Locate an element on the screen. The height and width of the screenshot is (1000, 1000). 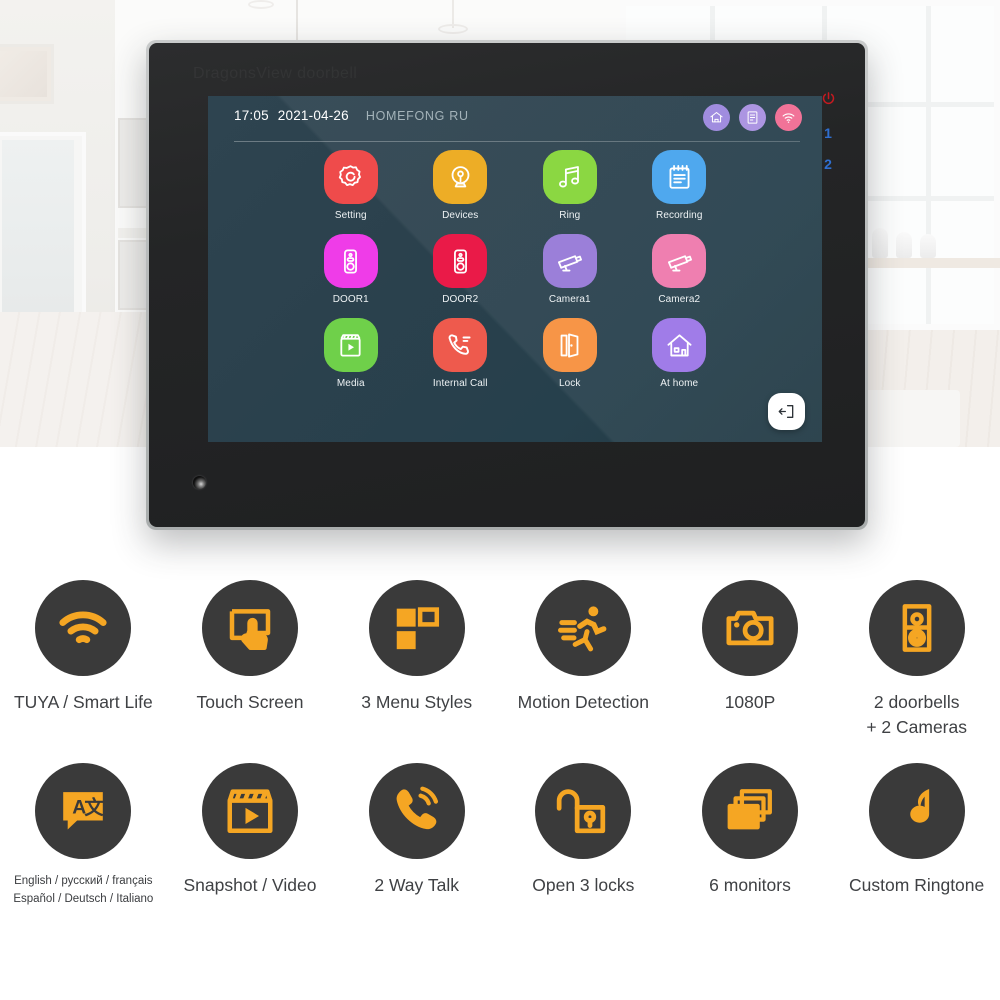
owner-label: HOMEFONG RU is located at coordinates (417, 116).